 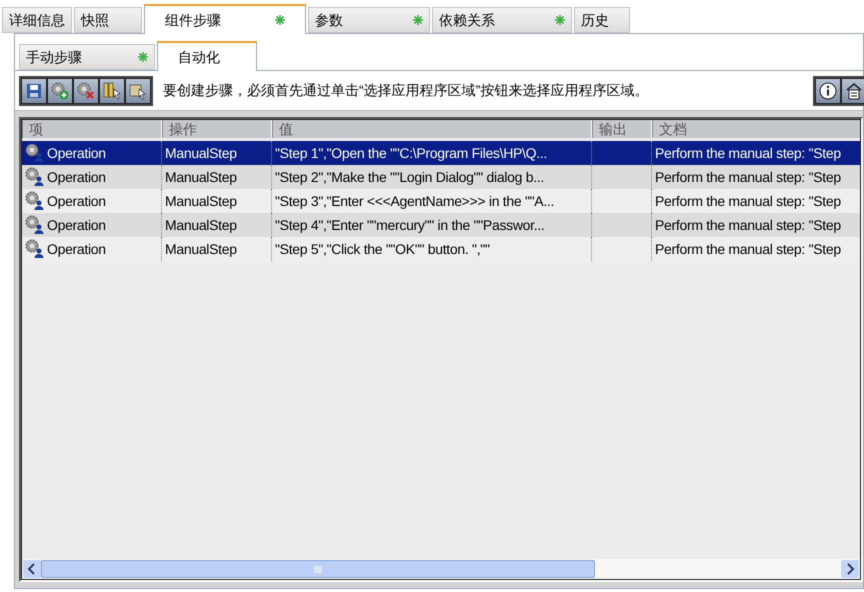 I want to click on add-button, so click(x=60, y=91).